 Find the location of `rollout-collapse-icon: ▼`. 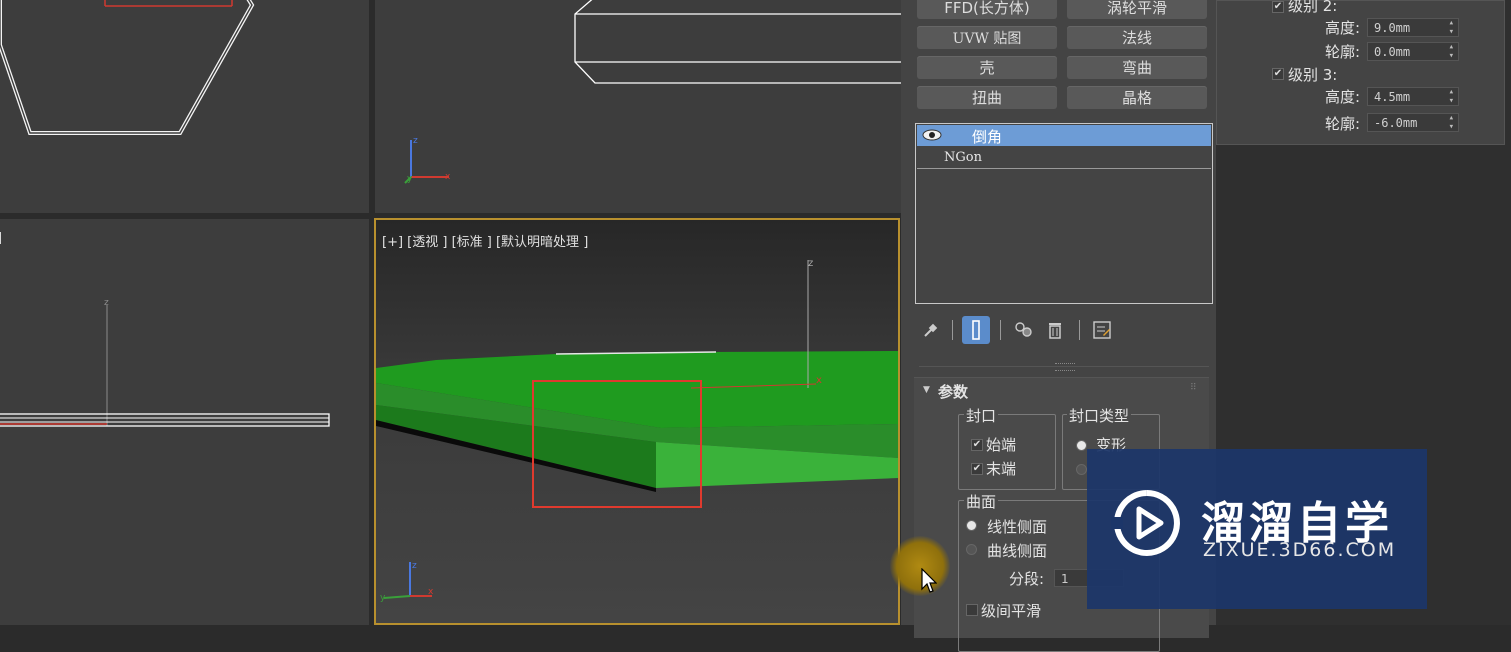

rollout-collapse-icon: ▼ is located at coordinates (926, 390).